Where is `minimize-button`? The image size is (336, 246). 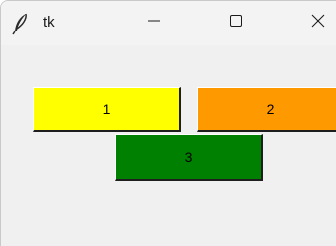
minimize-button is located at coordinates (154, 23).